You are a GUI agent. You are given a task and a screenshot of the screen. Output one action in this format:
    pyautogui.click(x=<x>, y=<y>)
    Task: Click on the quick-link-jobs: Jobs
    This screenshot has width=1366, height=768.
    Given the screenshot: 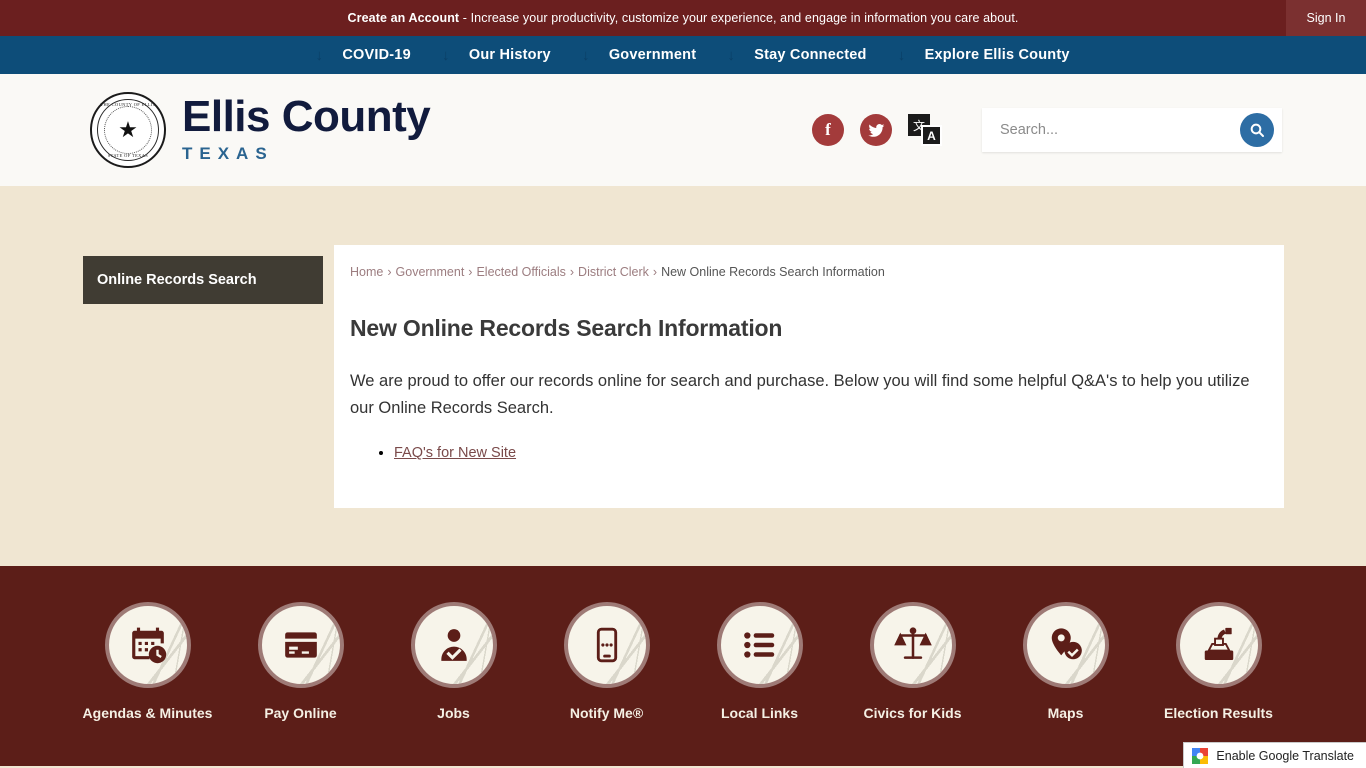 What is the action you would take?
    pyautogui.click(x=453, y=663)
    